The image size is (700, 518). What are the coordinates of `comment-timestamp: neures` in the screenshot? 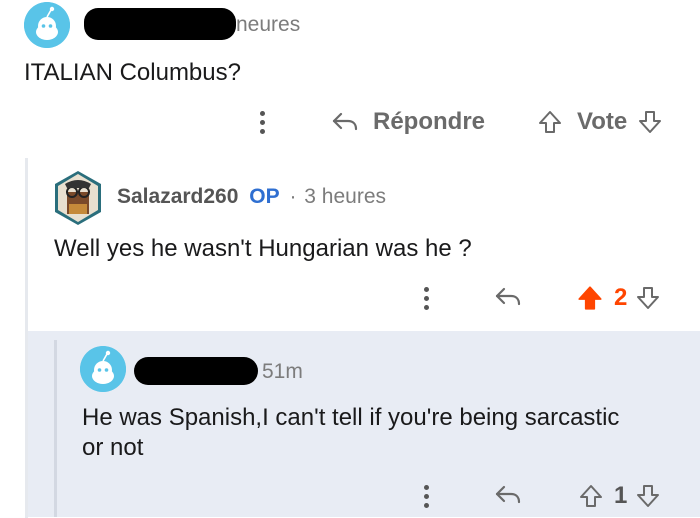 It's located at (268, 24).